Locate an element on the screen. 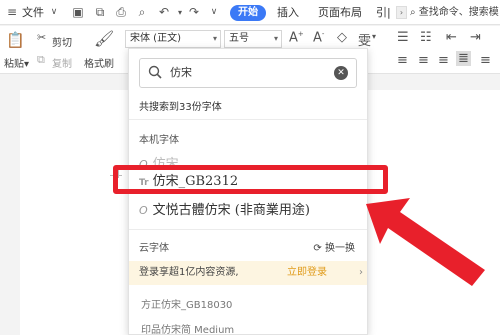 The height and width of the screenshot is (335, 500). red-arrow-icon is located at coordinates (425, 242).